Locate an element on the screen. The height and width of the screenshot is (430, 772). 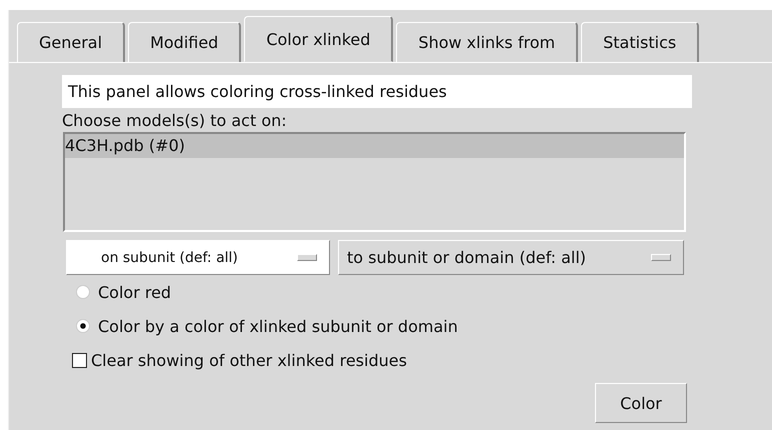
option-label: Color by a color of xlinked subunit or domain is located at coordinates (278, 326).